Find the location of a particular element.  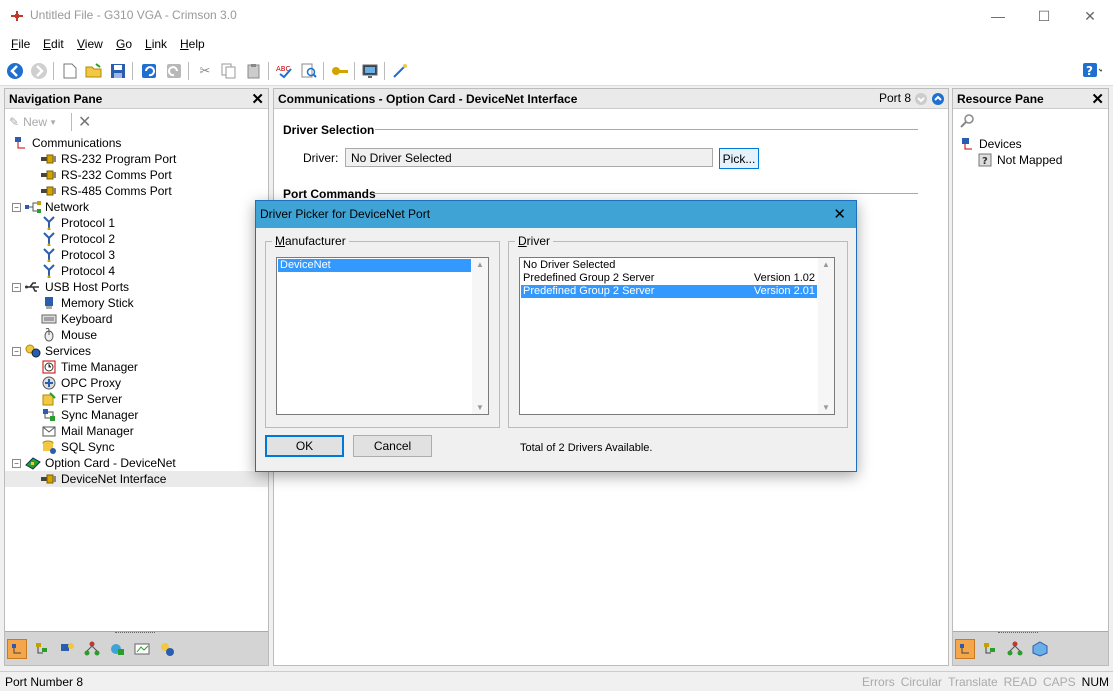

tree-item: Sync Manager is located at coordinates (136, 415).